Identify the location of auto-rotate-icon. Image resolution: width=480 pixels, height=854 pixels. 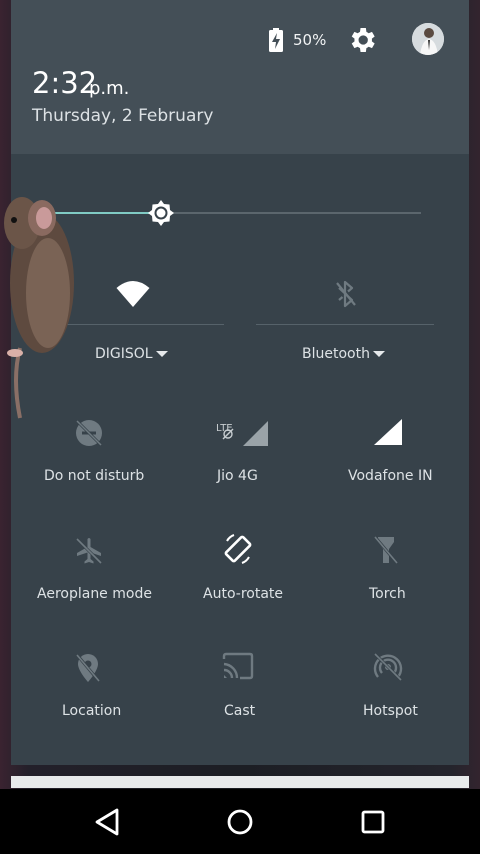
(238, 549).